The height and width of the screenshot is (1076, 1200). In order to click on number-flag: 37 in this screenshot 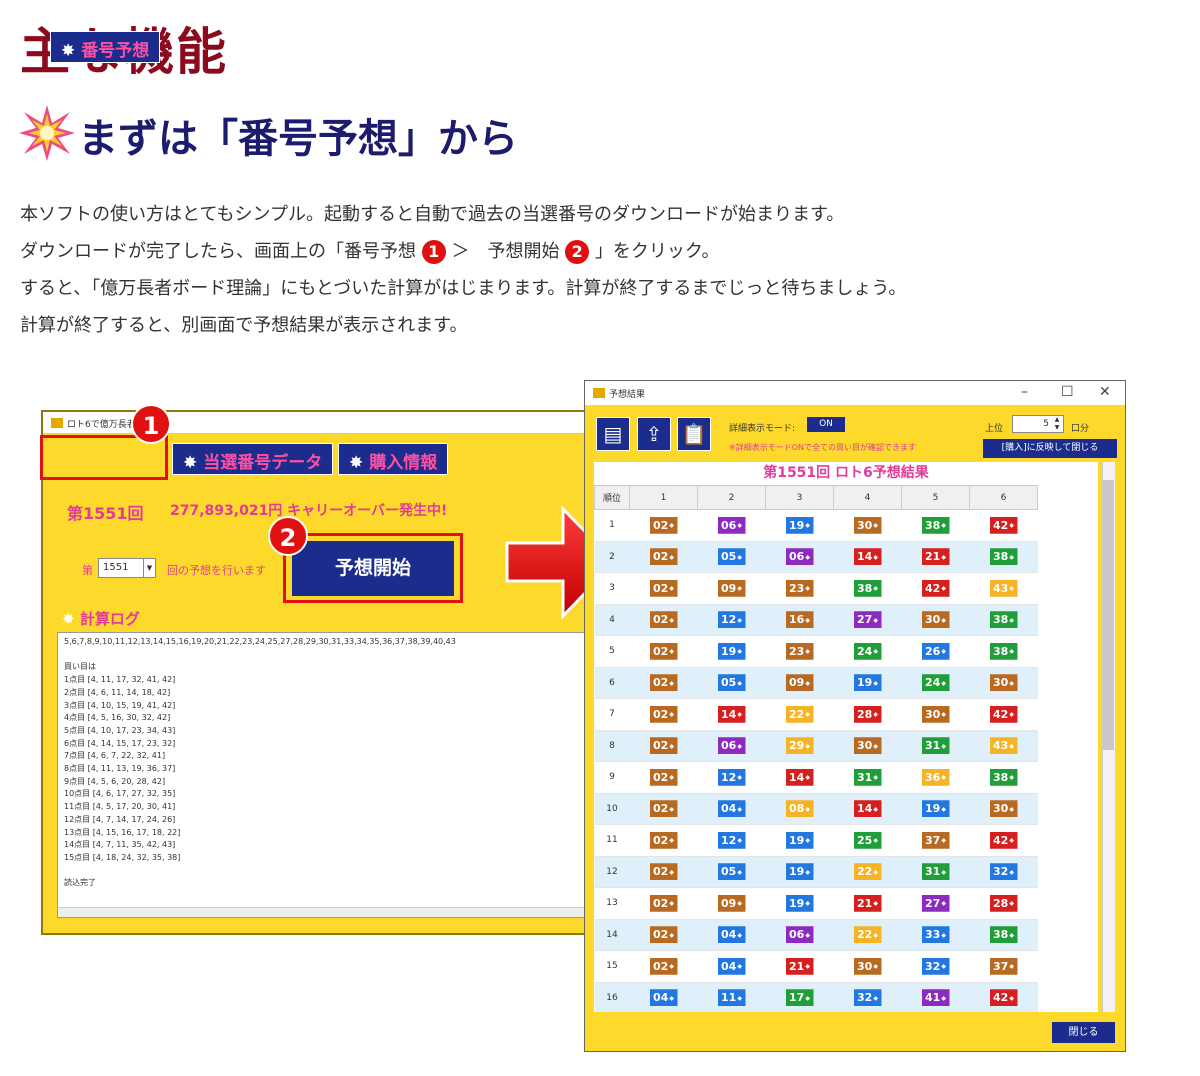, I will do `click(935, 840)`.